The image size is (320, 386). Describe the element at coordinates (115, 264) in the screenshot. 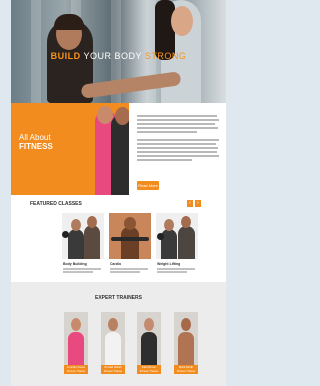

I see `class-name: Cardio` at that location.